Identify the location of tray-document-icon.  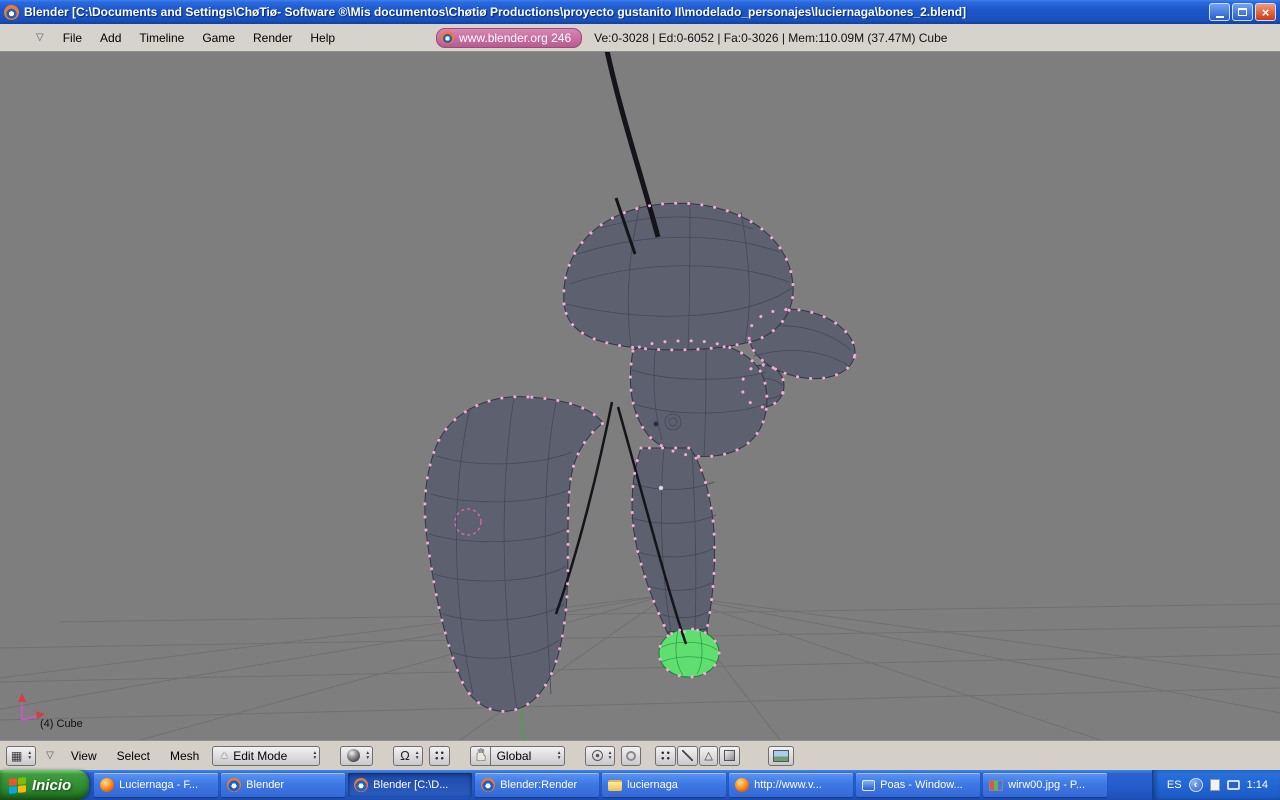
(1214, 785).